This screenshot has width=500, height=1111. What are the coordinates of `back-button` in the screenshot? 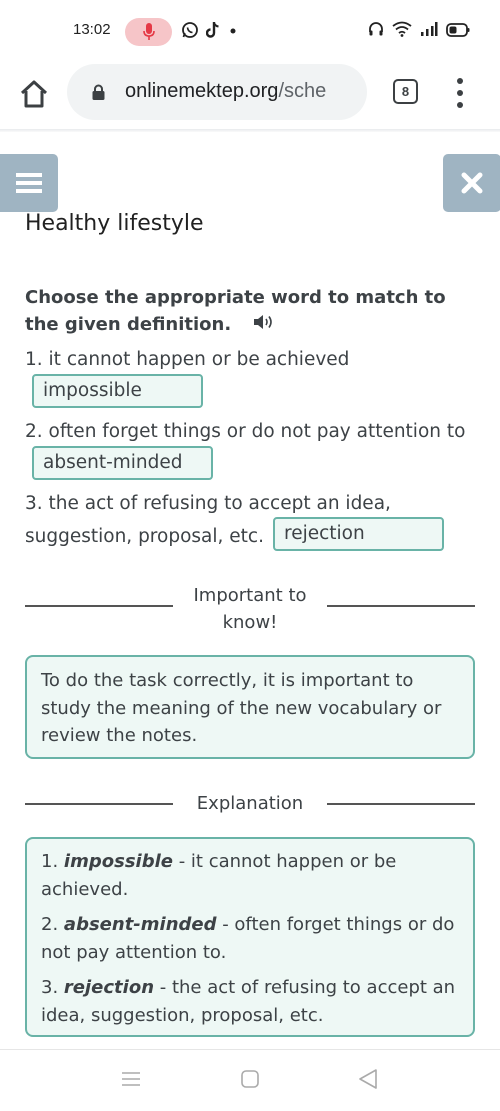 It's located at (368, 1081).